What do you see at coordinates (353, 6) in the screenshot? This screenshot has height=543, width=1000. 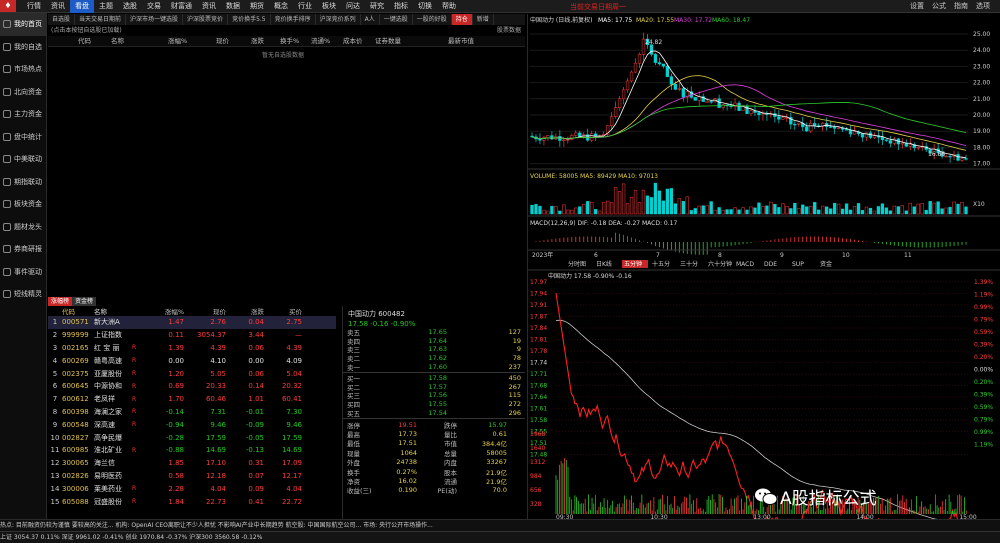 I see `menu-item: 问达` at bounding box center [353, 6].